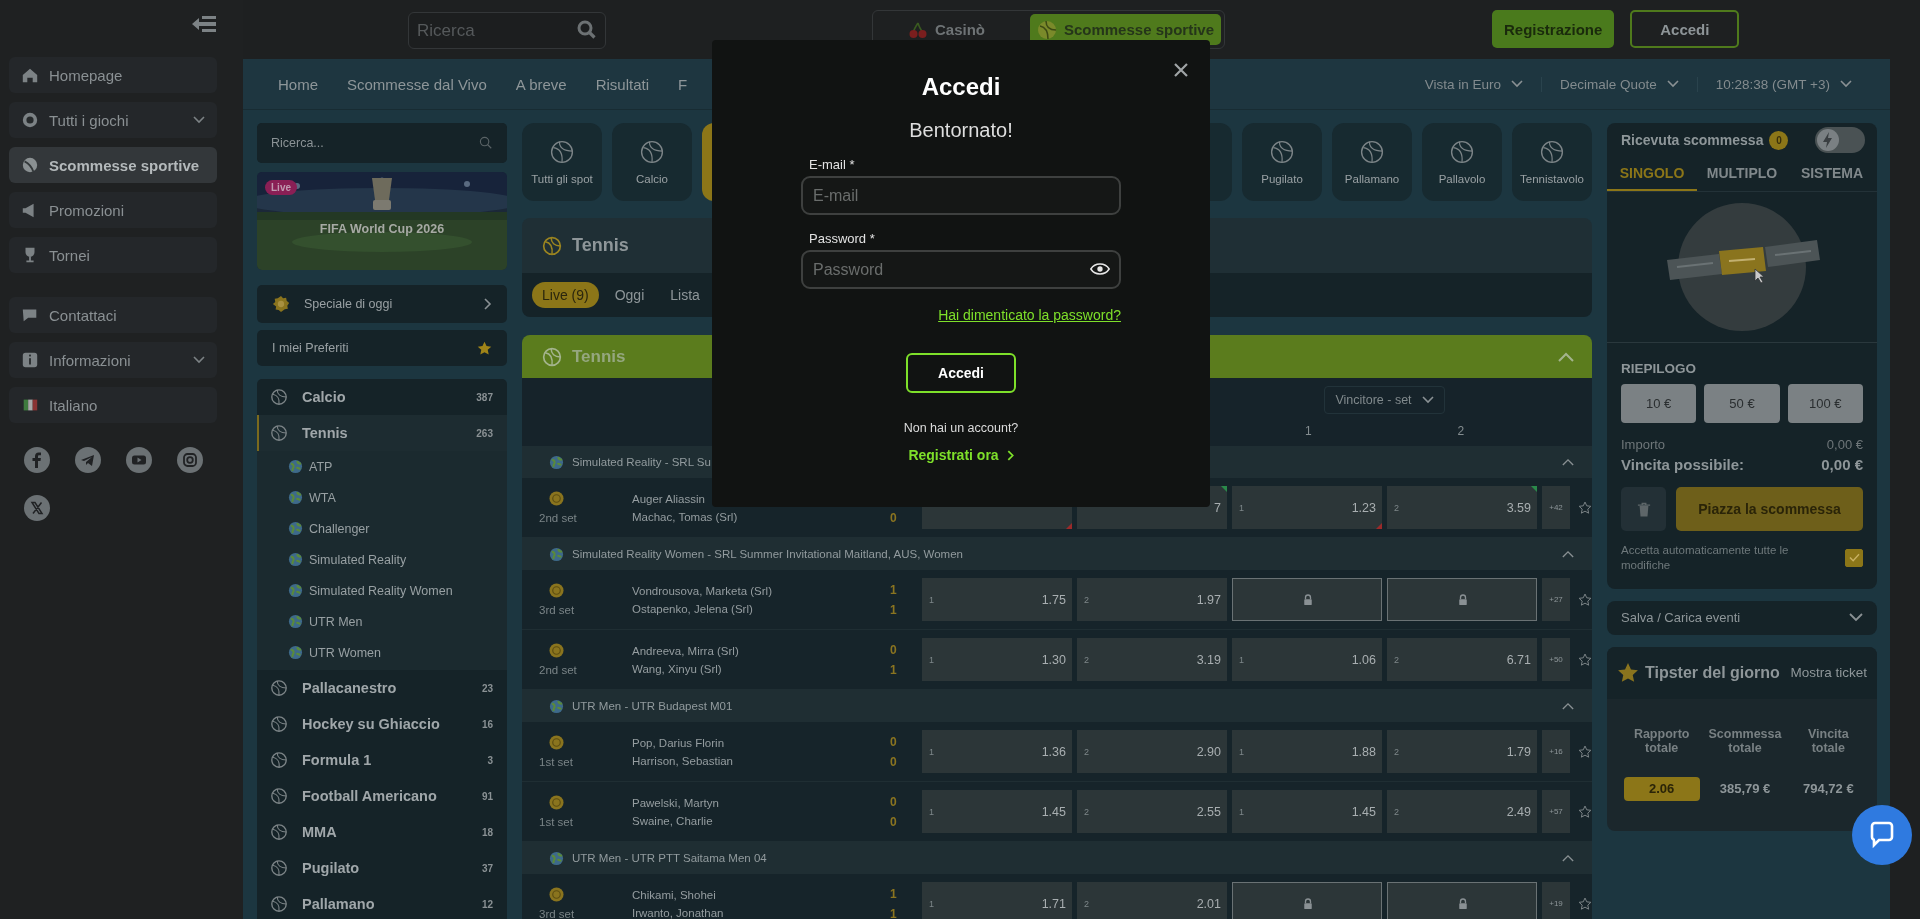 This screenshot has width=1920, height=919. I want to click on win-label: Vincita possibile:, so click(1683, 464).